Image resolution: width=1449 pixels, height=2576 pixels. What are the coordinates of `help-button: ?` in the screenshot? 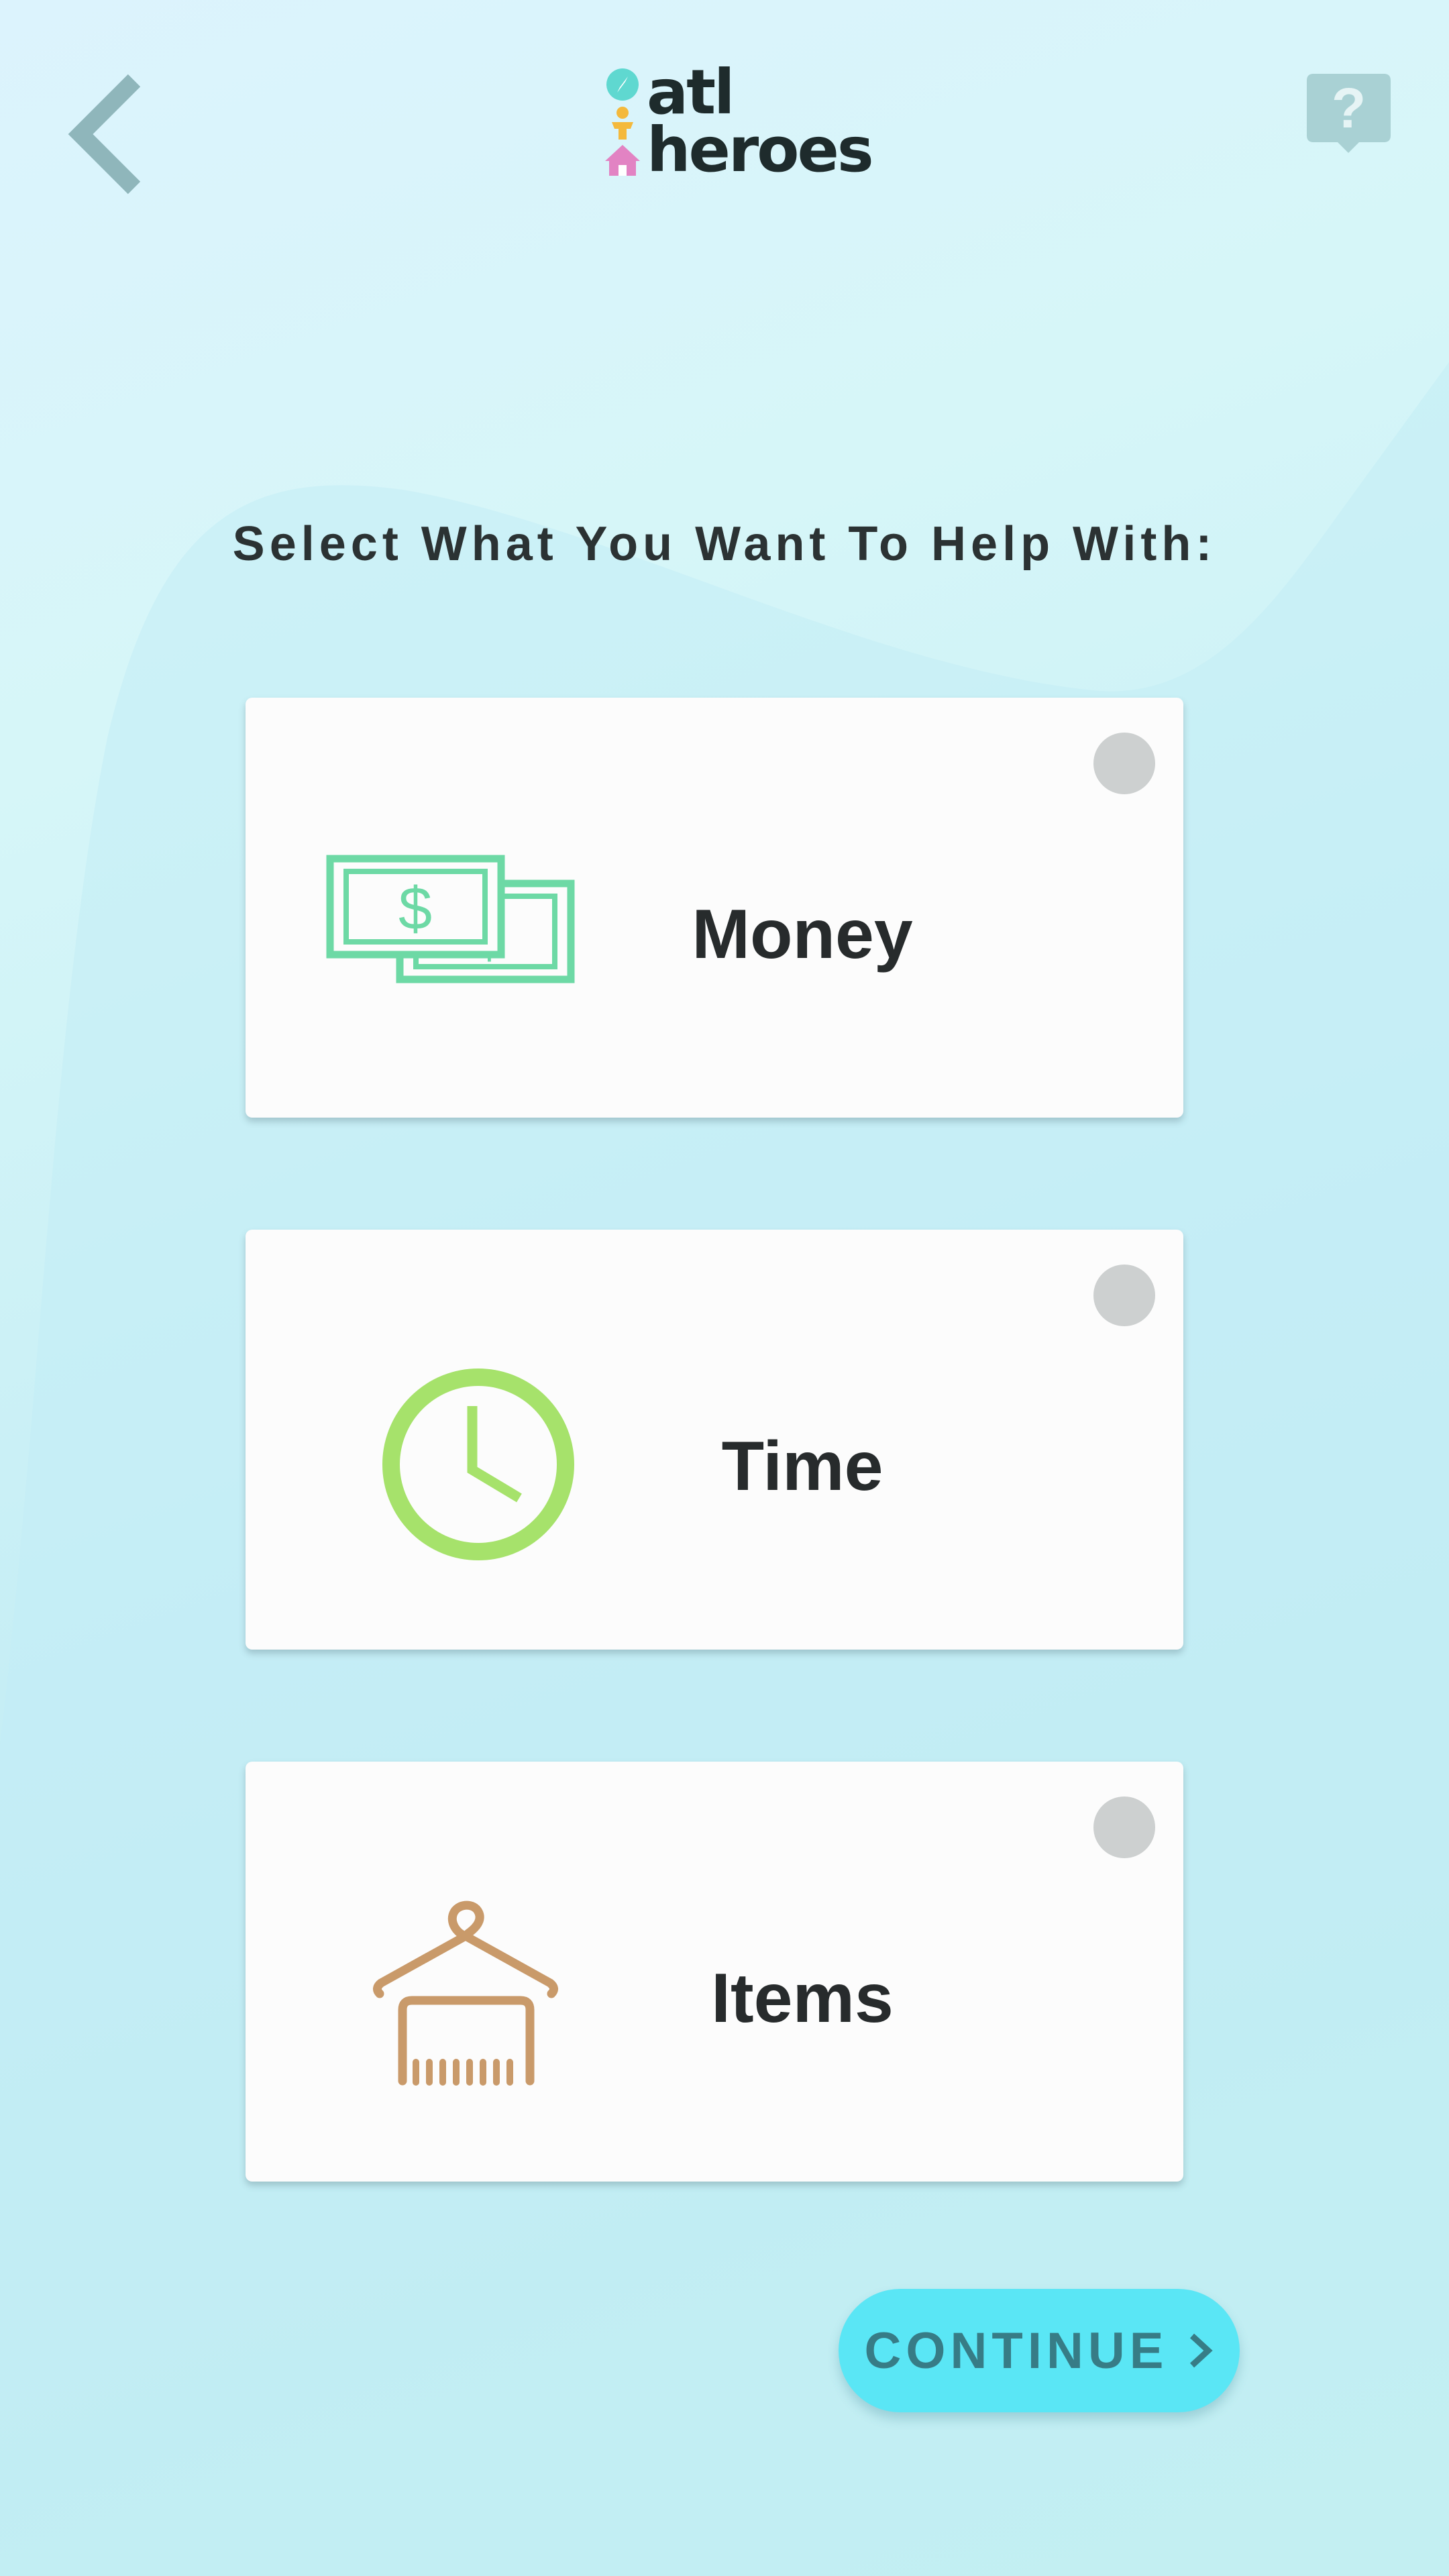 It's located at (1349, 114).